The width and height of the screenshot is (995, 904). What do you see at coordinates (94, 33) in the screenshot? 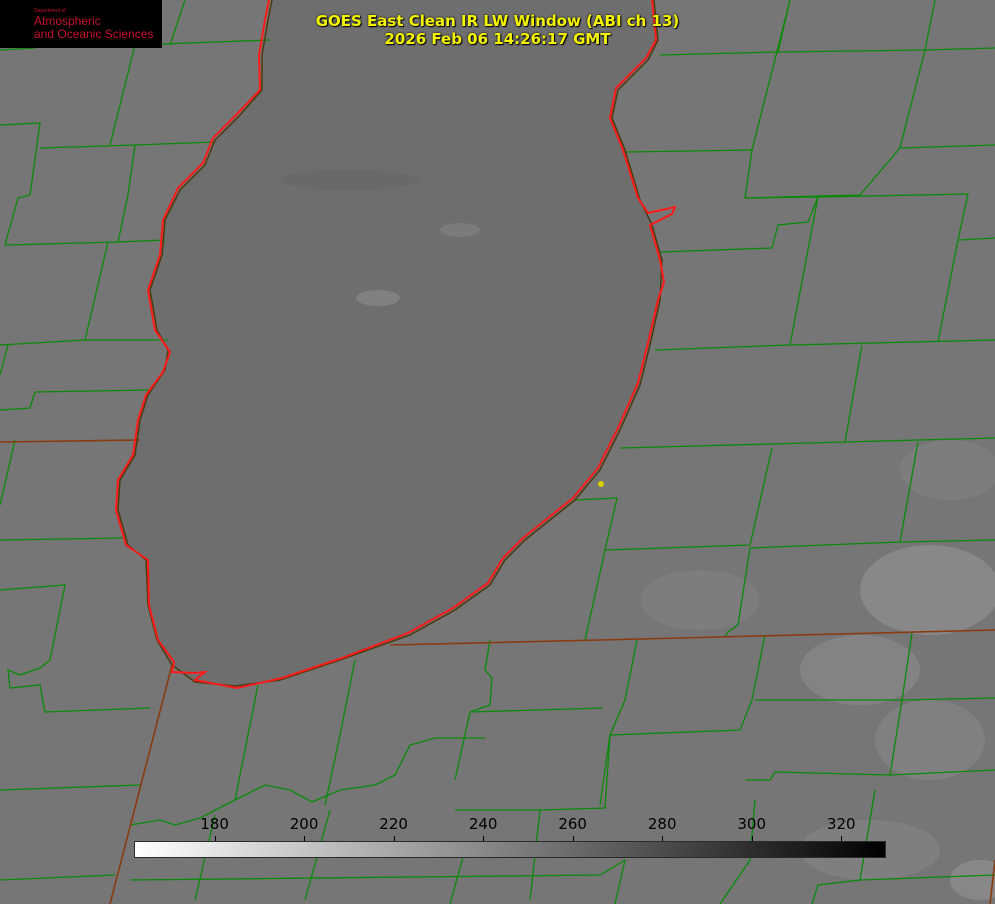
I see `logo-line2: and Oceanic Sciences` at bounding box center [94, 33].